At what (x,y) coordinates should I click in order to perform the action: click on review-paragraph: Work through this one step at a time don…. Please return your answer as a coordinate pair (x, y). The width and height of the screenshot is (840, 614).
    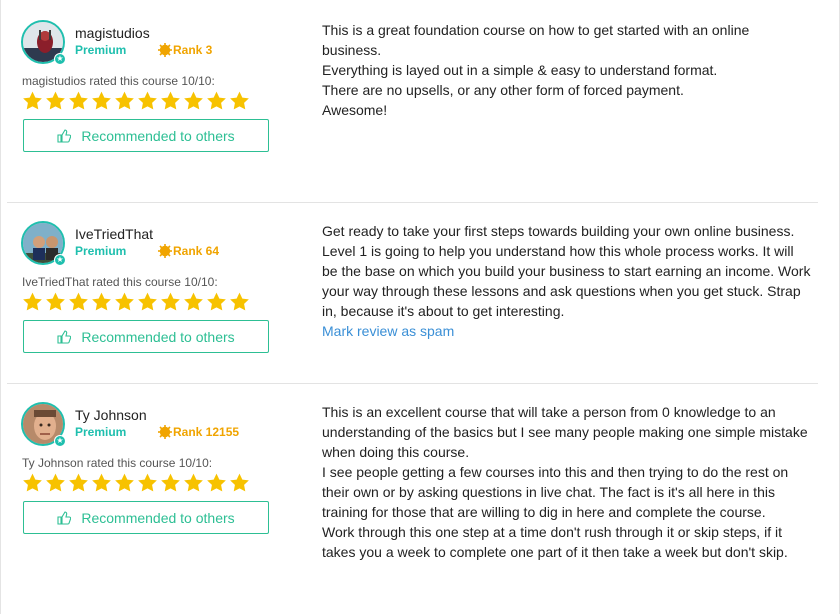
    Looking at the image, I should click on (555, 542).